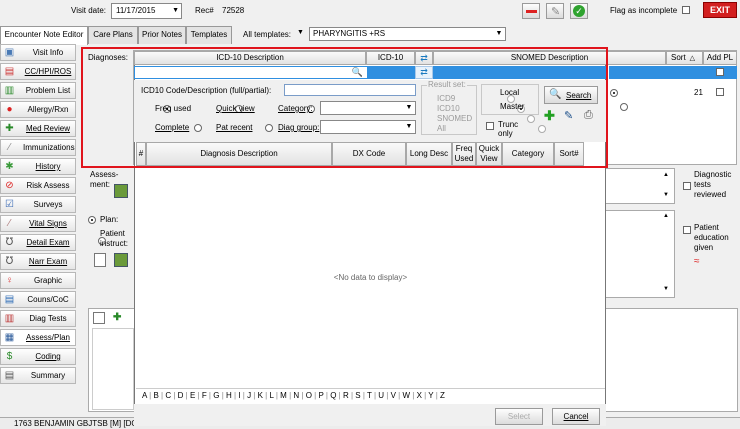 Image resolution: width=740 pixels, height=429 pixels. Describe the element at coordinates (48, 242) in the screenshot. I see `sidebar-item-label: Detail Exam` at that location.